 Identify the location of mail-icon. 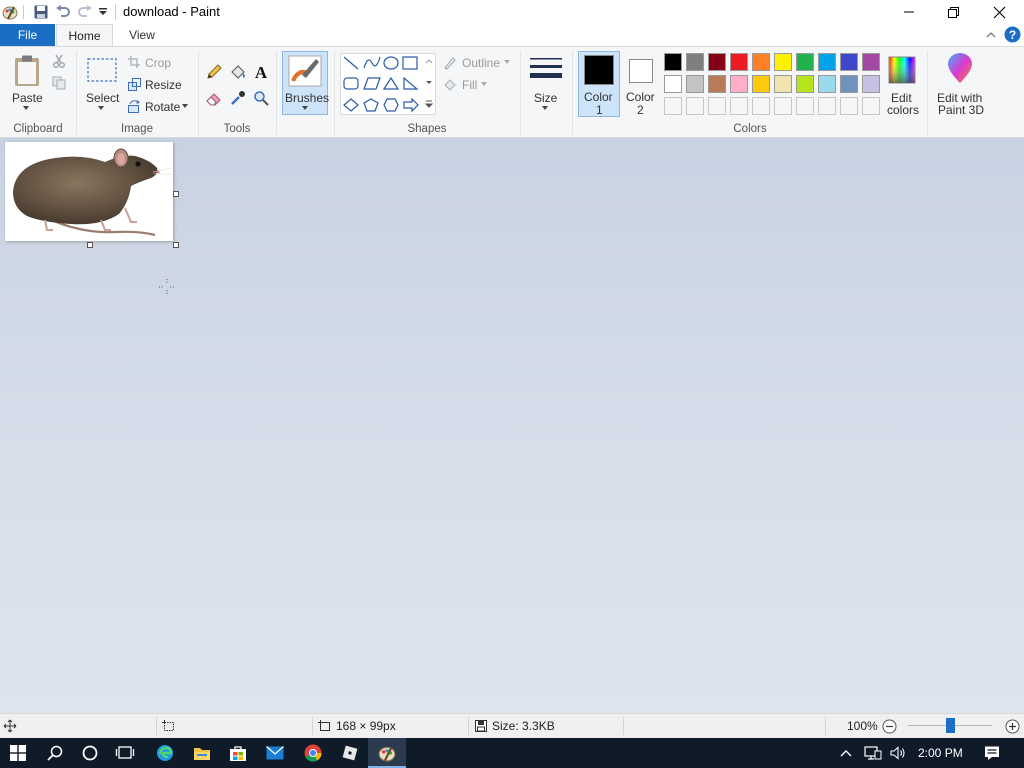
(275, 753).